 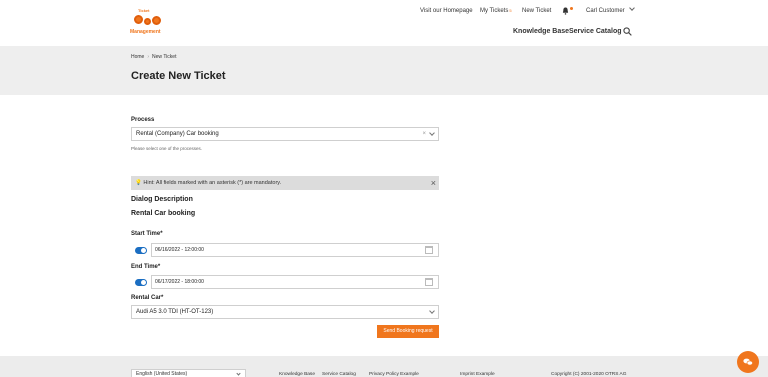 I want to click on breadcrumb: Home › New Ticket, so click(x=153, y=57).